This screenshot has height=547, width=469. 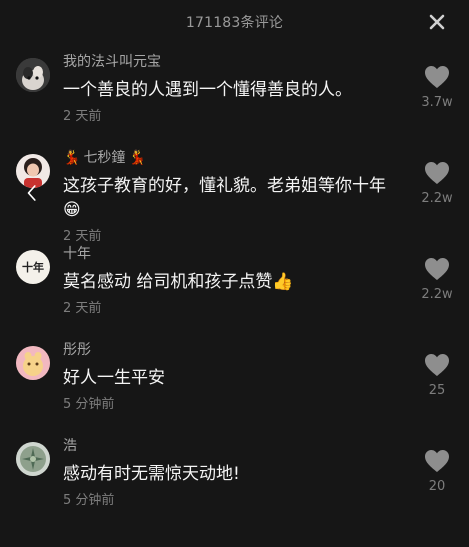 I want to click on comment-username: 💃 七秒鐘 💃, so click(x=233, y=158).